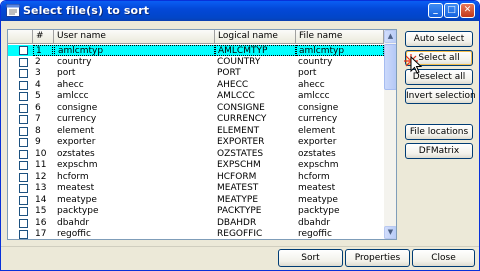 The width and height of the screenshot is (480, 271). I want to click on header-number: #, so click(43, 37).